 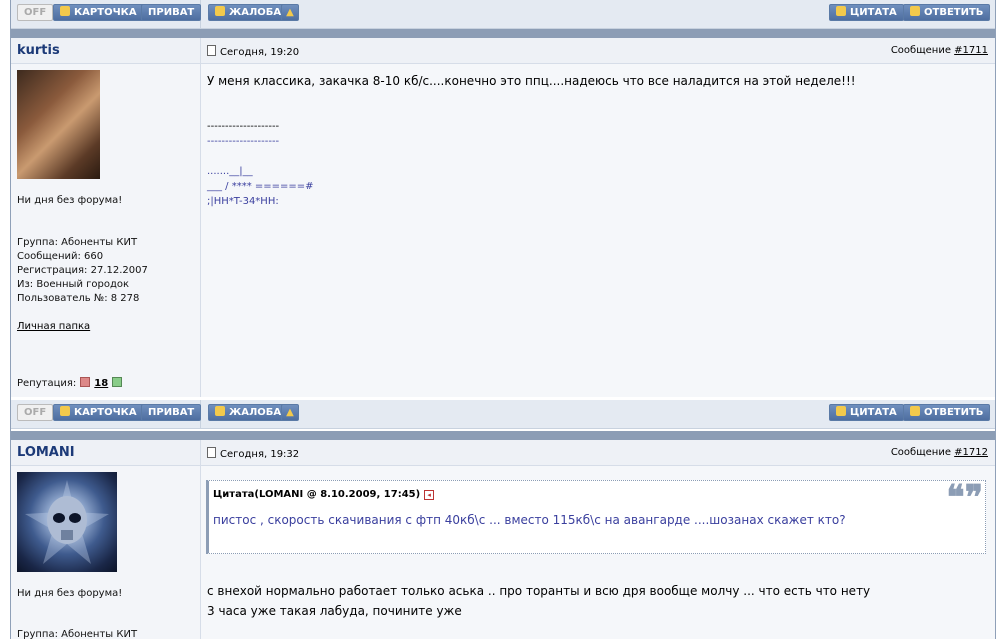 I want to click on post-permalink: #1712, so click(x=971, y=452).